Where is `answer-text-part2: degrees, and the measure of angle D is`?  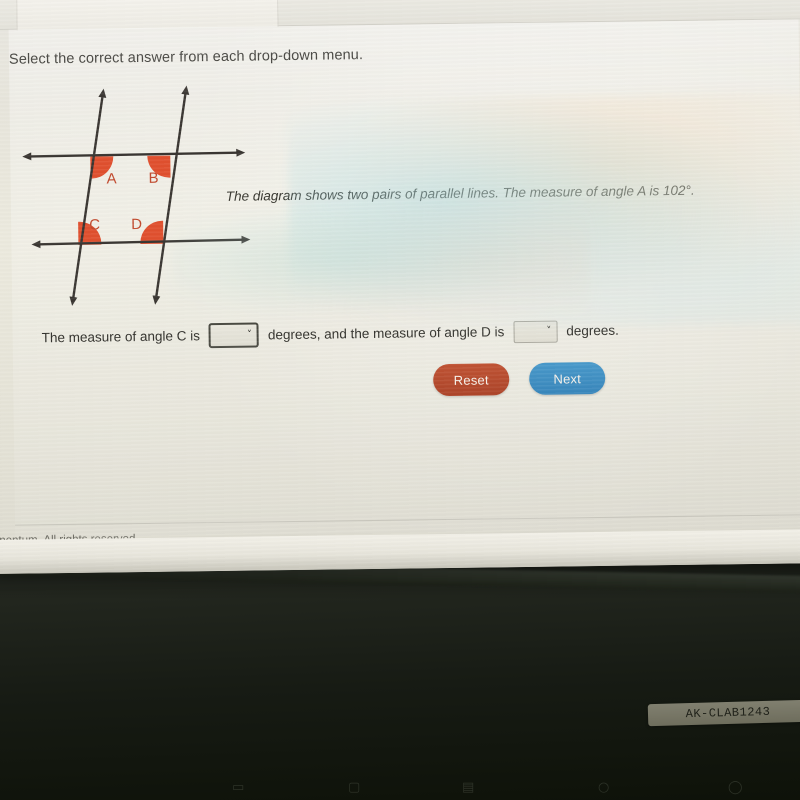 answer-text-part2: degrees, and the measure of angle D is is located at coordinates (386, 333).